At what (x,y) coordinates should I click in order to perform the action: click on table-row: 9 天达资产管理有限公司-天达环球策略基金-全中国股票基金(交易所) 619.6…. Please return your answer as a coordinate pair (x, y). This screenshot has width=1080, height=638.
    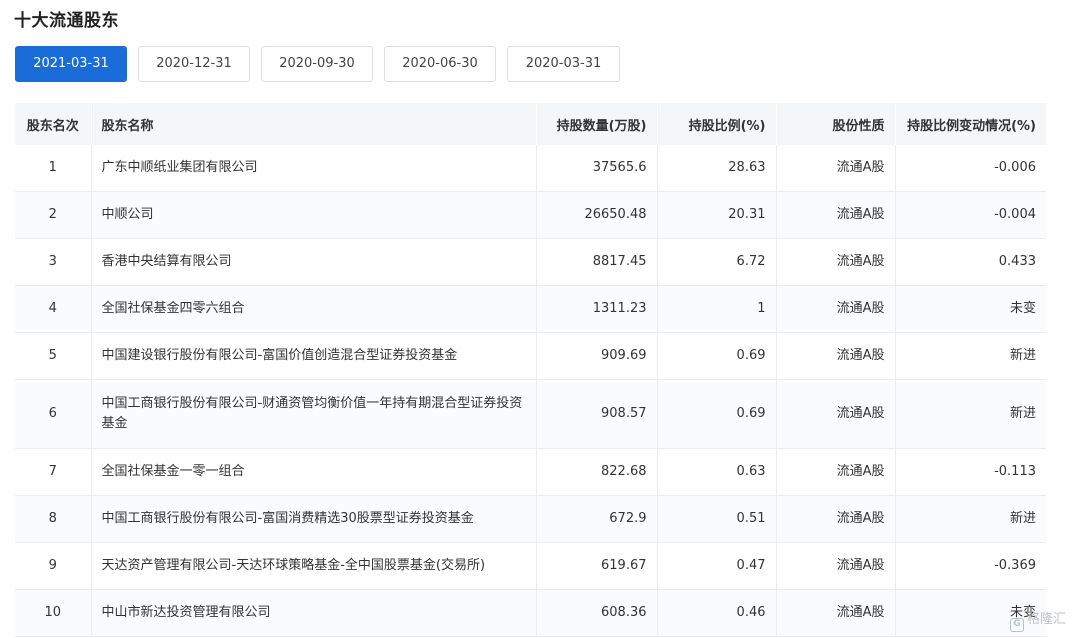
    Looking at the image, I should click on (530, 566).